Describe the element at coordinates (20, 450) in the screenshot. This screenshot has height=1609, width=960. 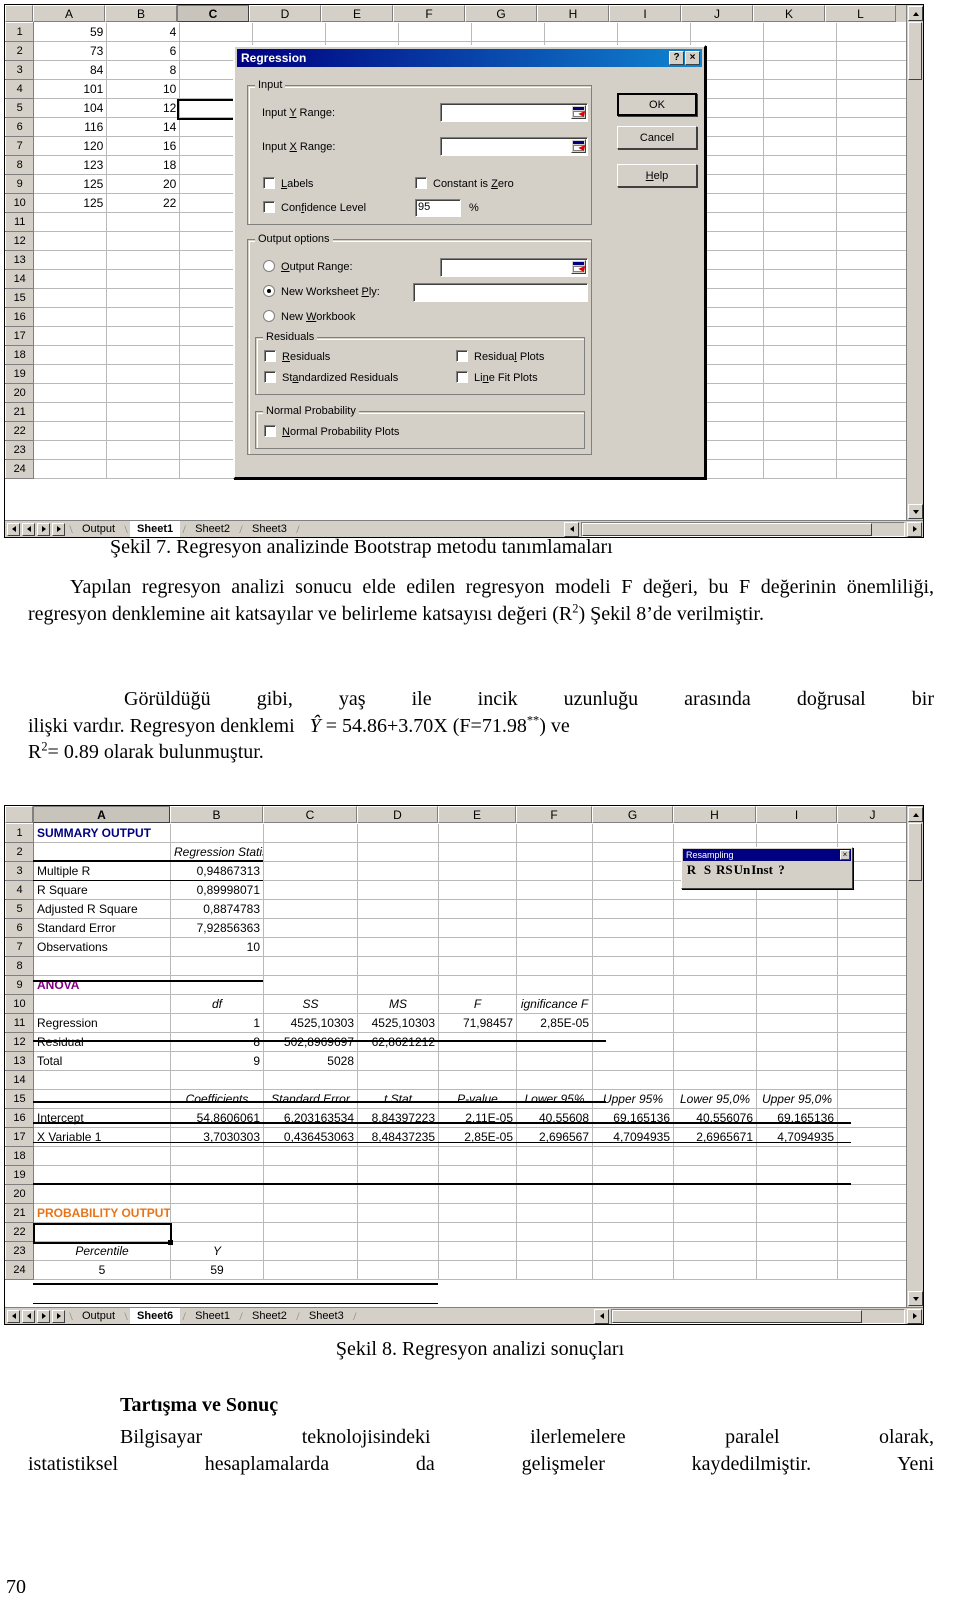
I see `row-header-23: 23` at that location.